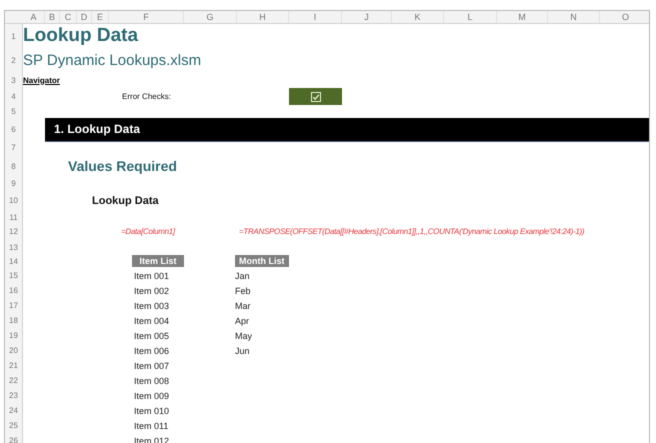 The image size is (656, 443). Describe the element at coordinates (152, 275) in the screenshot. I see `table-cell: Item 001` at that location.